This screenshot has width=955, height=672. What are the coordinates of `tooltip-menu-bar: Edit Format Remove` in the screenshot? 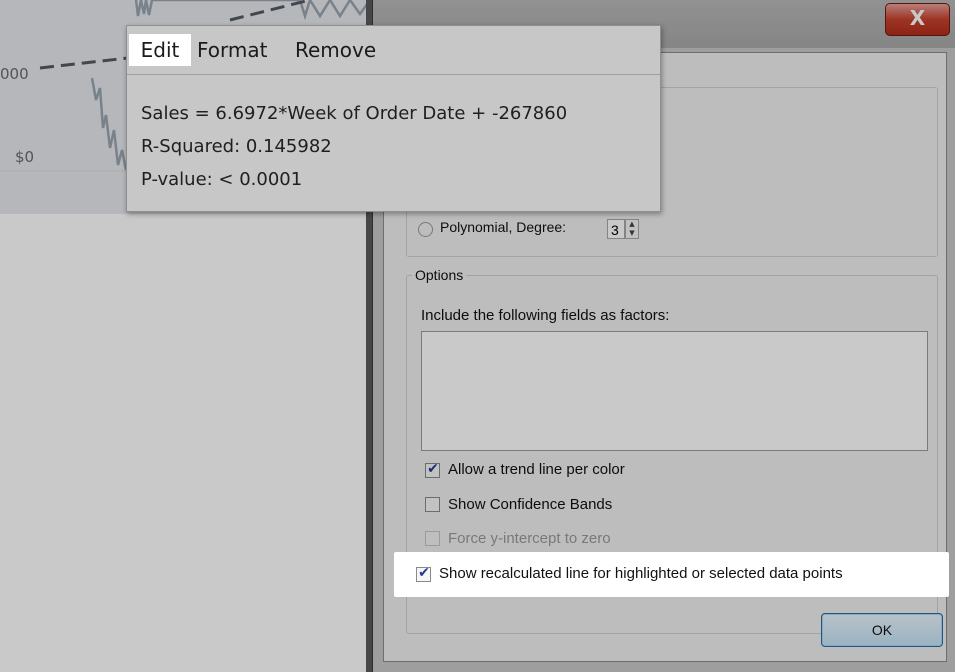 It's located at (393, 50).